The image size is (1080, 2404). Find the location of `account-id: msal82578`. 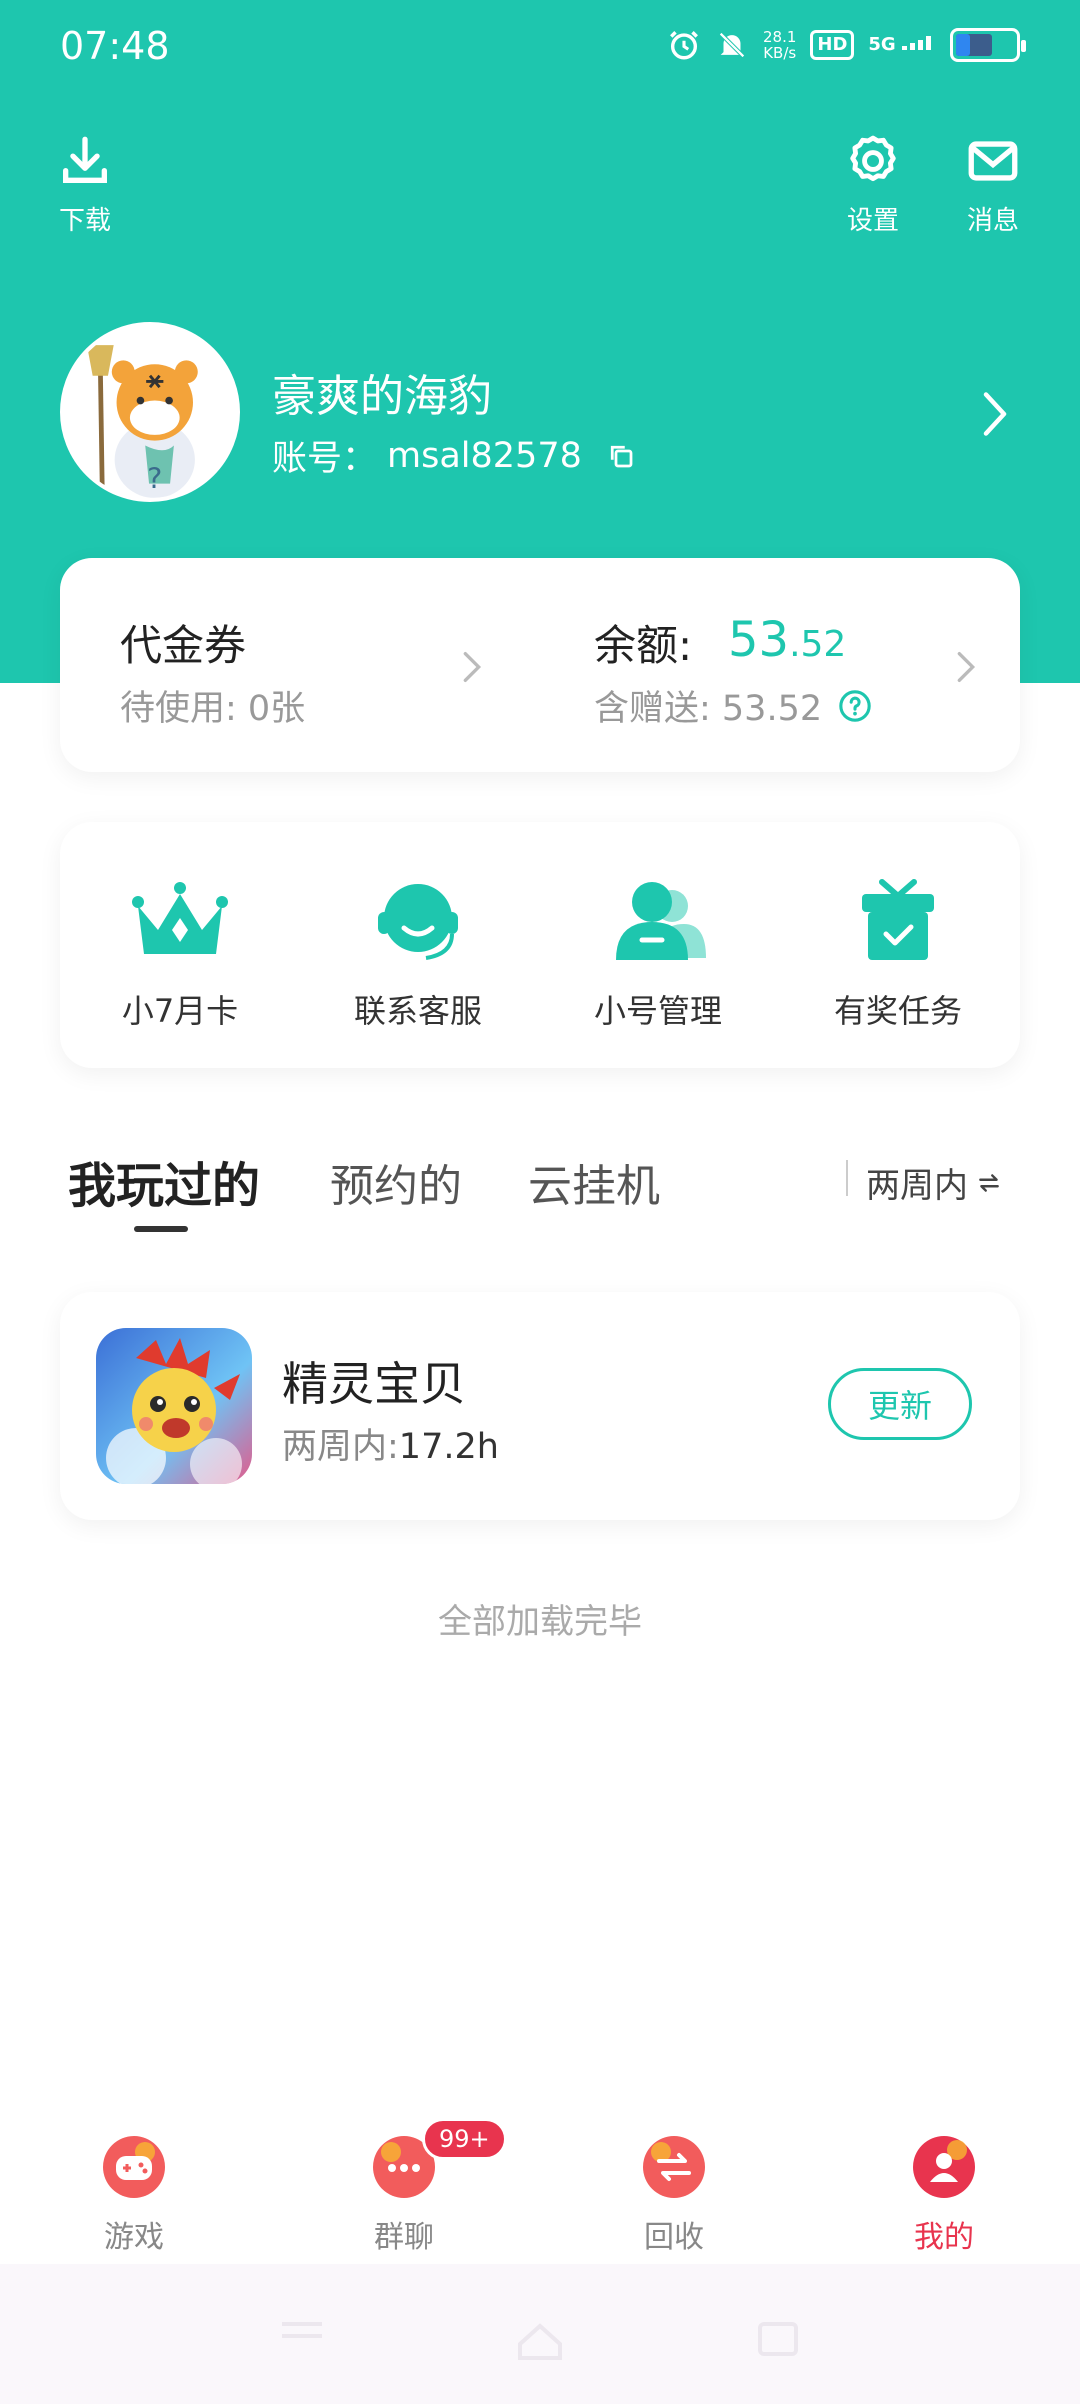

account-id: msal82578 is located at coordinates (484, 455).